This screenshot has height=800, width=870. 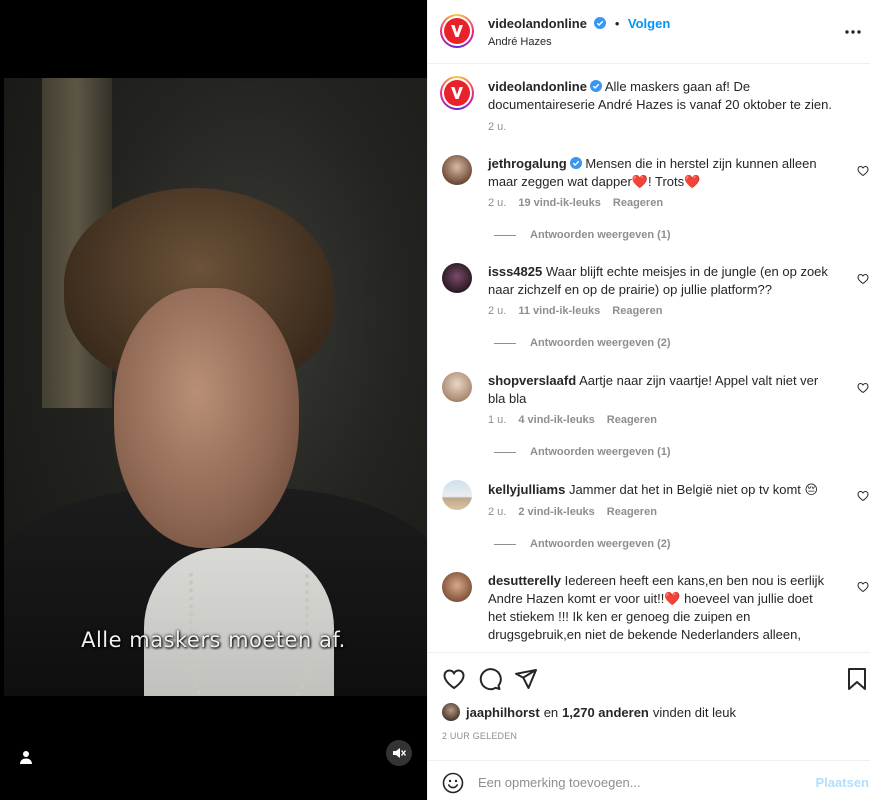 What do you see at coordinates (451, 712) in the screenshot?
I see `liker-avatar` at bounding box center [451, 712].